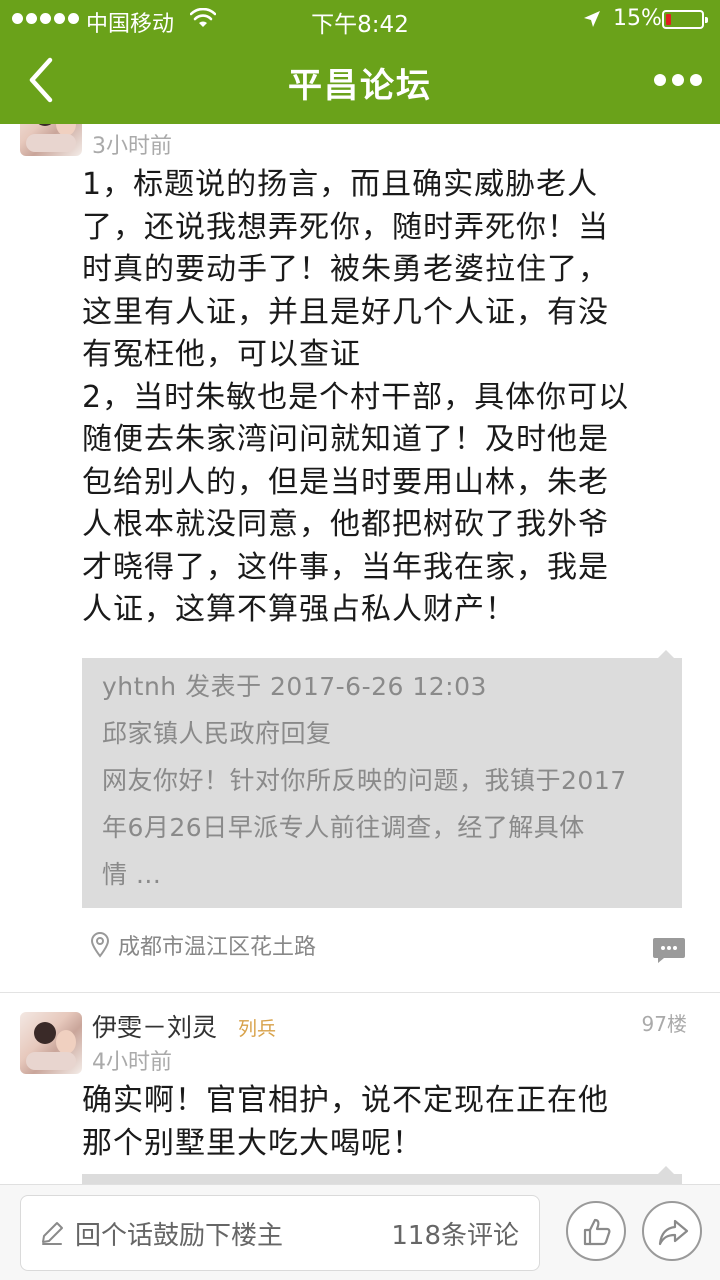  I want to click on location-arrow-icon, so click(592, 19).